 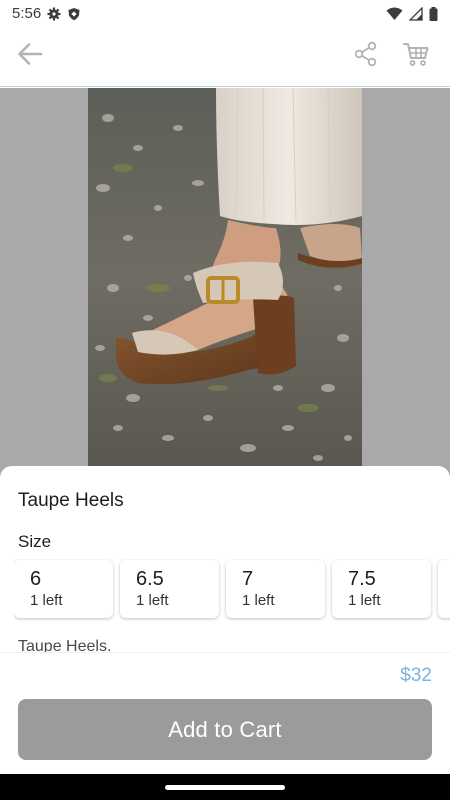 I want to click on add-to-cart-button: Add to Cart, so click(x=225, y=729).